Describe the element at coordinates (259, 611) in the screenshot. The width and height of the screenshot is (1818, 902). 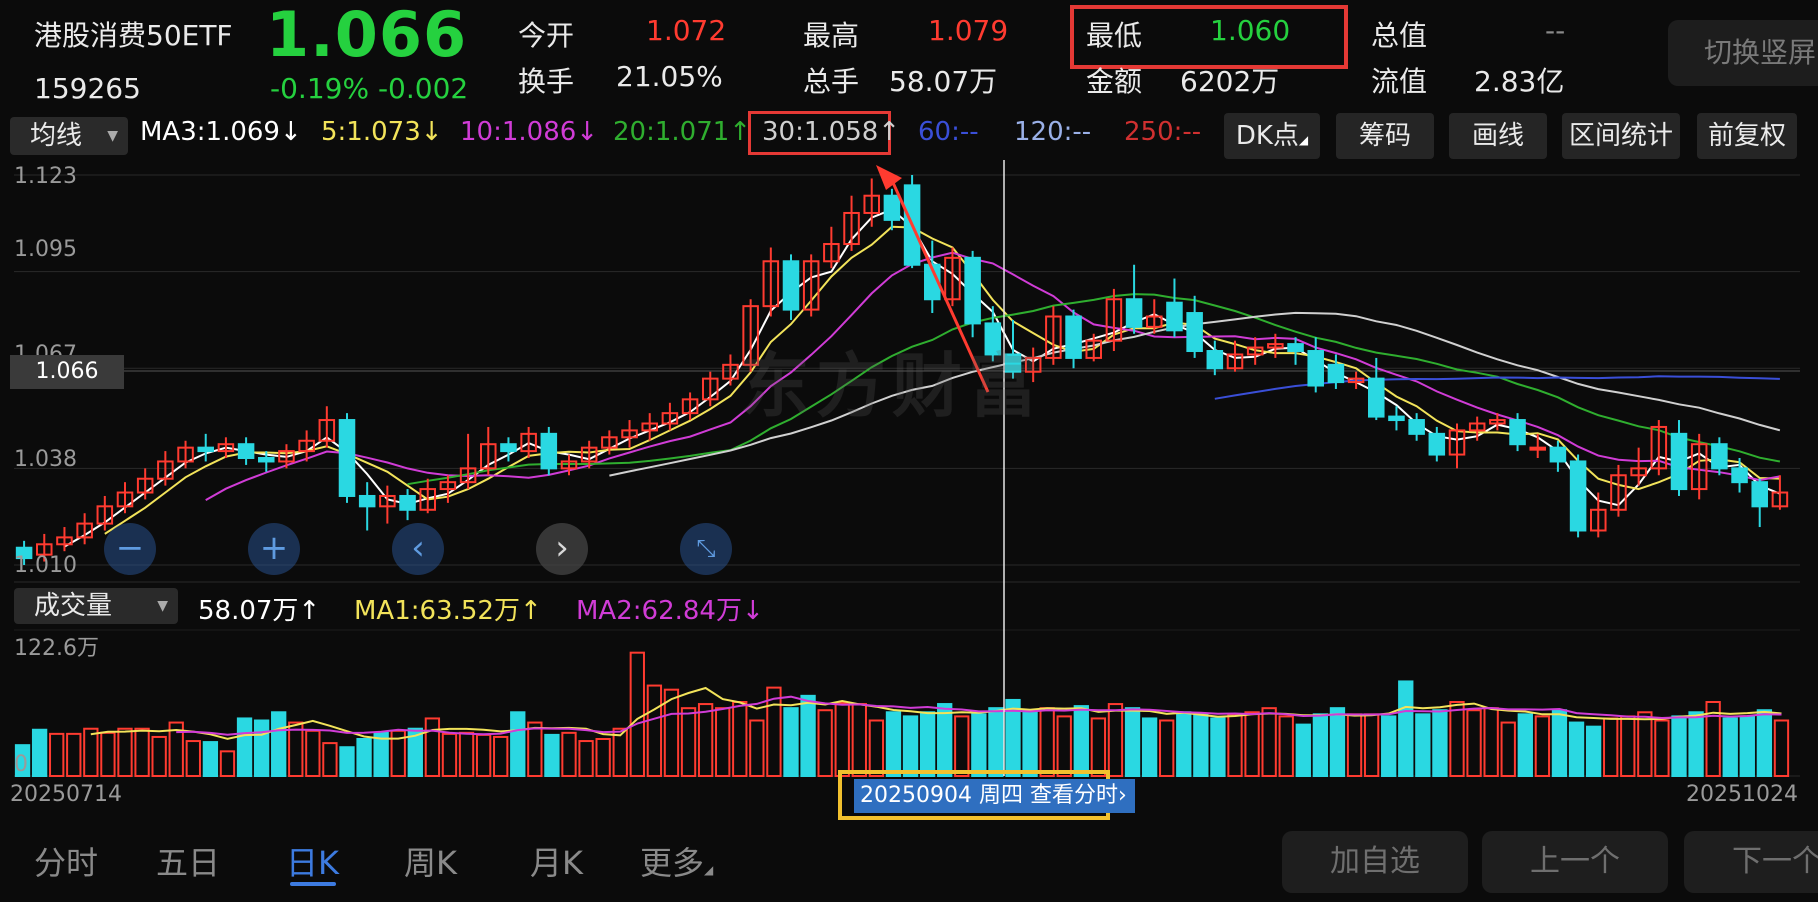
I see `volume-value: 58.07万↑` at that location.